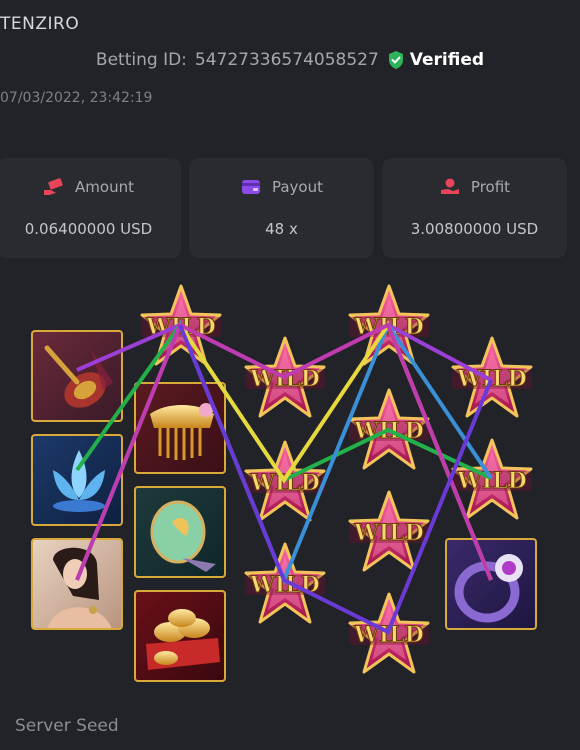 The image size is (580, 750). I want to click on wallet-icon, so click(250, 187).